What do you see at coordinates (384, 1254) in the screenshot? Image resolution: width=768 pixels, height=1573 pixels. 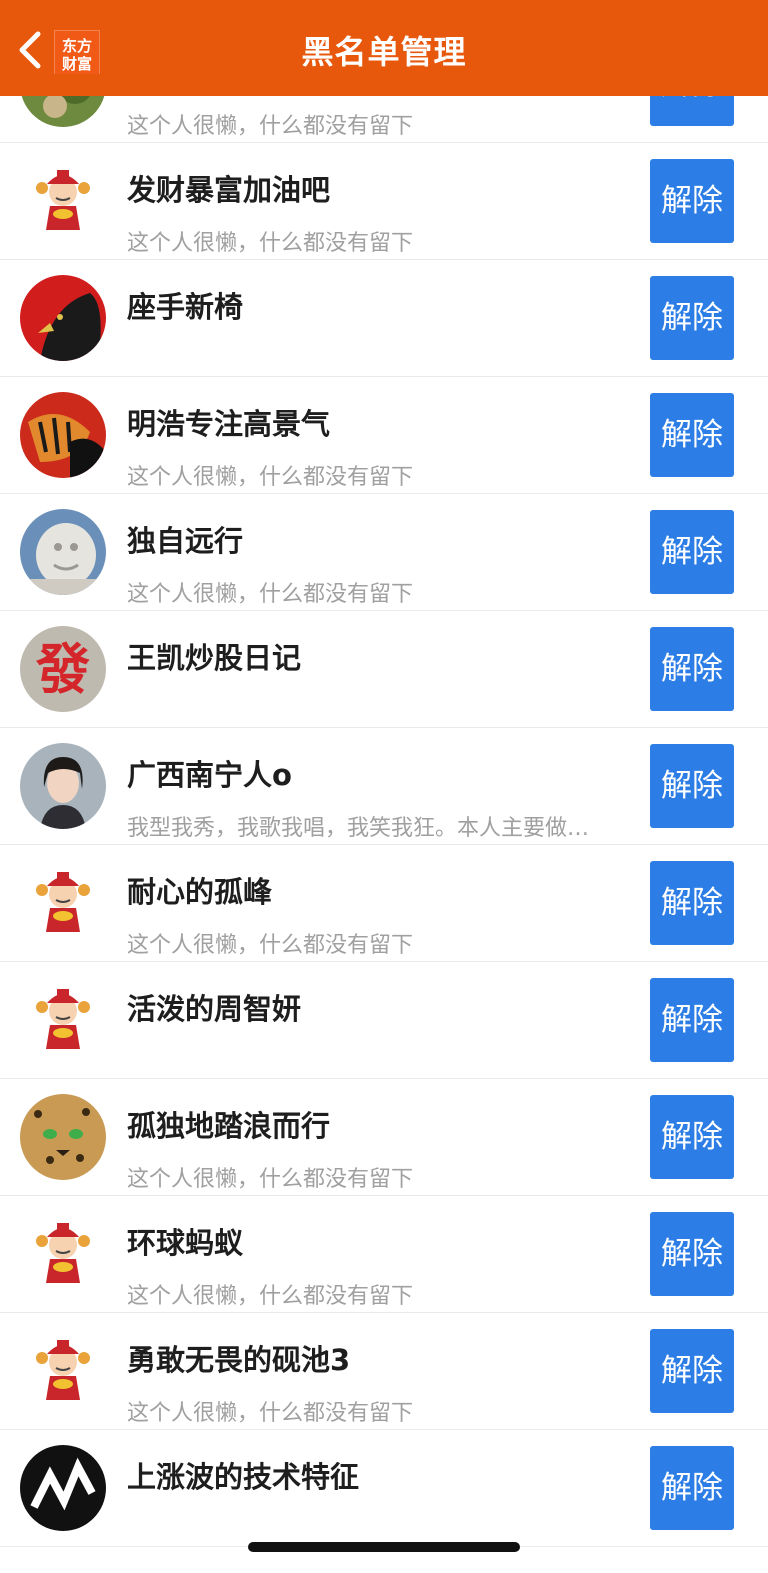 I see `list-item: 环球蚂蚁这个人很懒，什么都没有留下 解除` at bounding box center [384, 1254].